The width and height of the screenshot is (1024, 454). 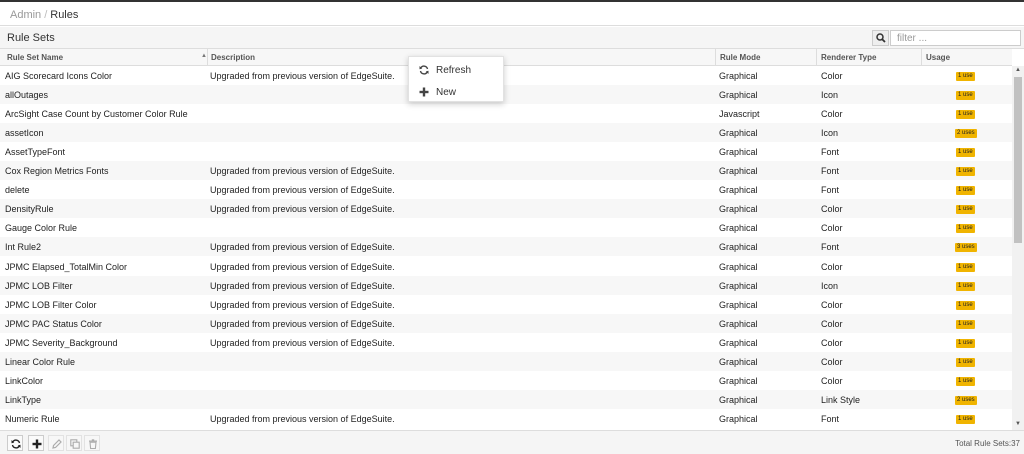 I want to click on table-row: Linear Color Rule Graphical Color 1 use, so click(x=506, y=361).